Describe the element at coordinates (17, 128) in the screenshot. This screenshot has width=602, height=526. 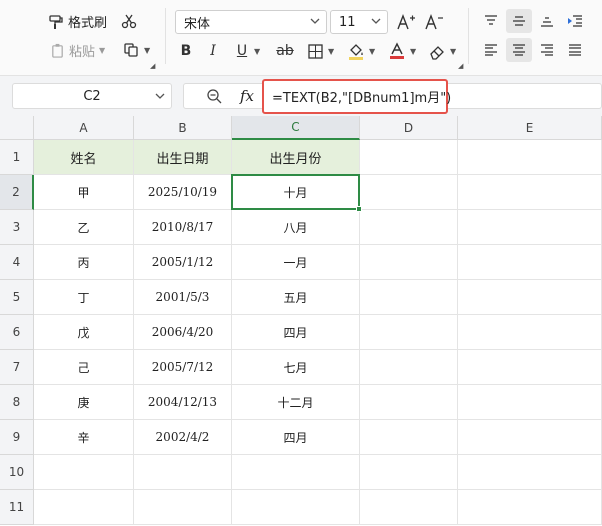
I see `select-all-corner` at that location.